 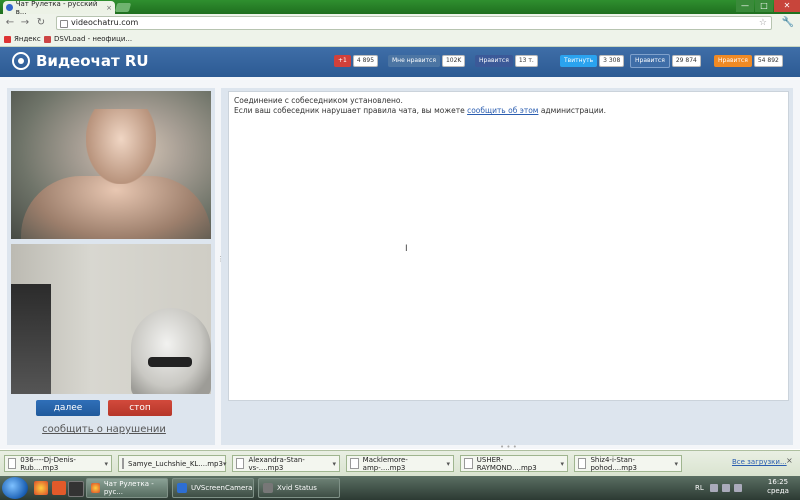 I want to click on next-button: далее, so click(x=68, y=408).